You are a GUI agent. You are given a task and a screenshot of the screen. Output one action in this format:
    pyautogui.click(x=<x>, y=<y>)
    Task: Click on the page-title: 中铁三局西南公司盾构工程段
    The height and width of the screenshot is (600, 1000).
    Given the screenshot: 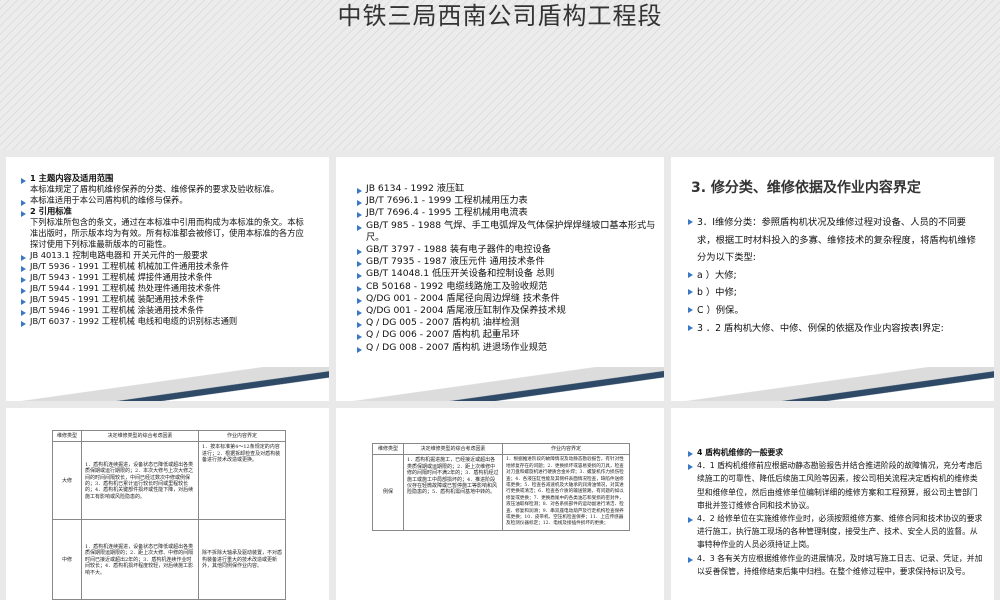 What is the action you would take?
    pyautogui.click(x=500, y=16)
    